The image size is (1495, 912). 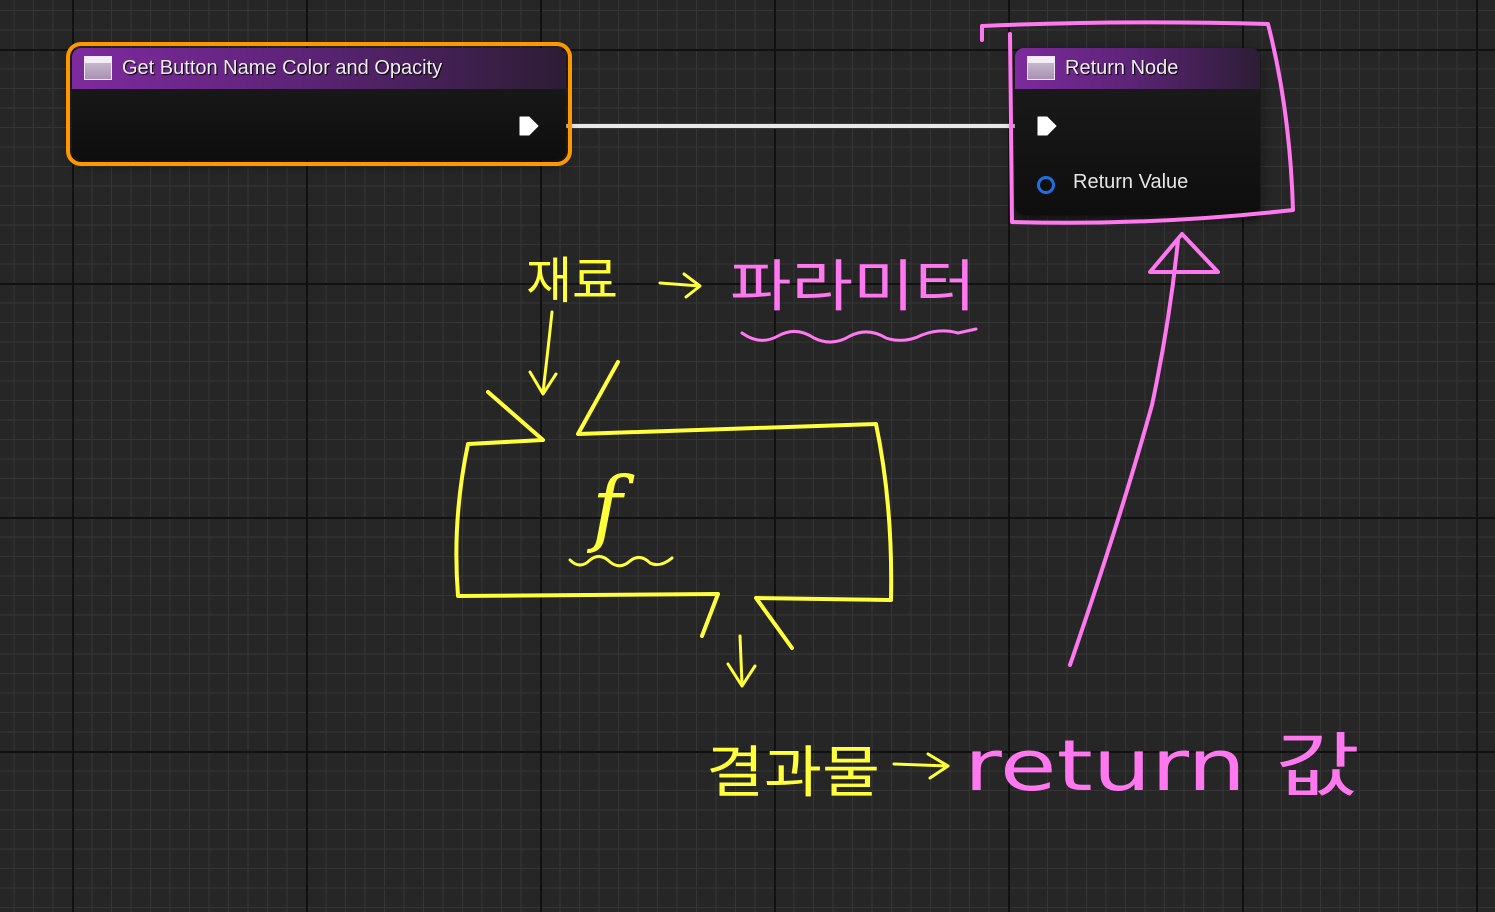 I want to click on return-node: Return Node Return Value, so click(x=1137, y=131).